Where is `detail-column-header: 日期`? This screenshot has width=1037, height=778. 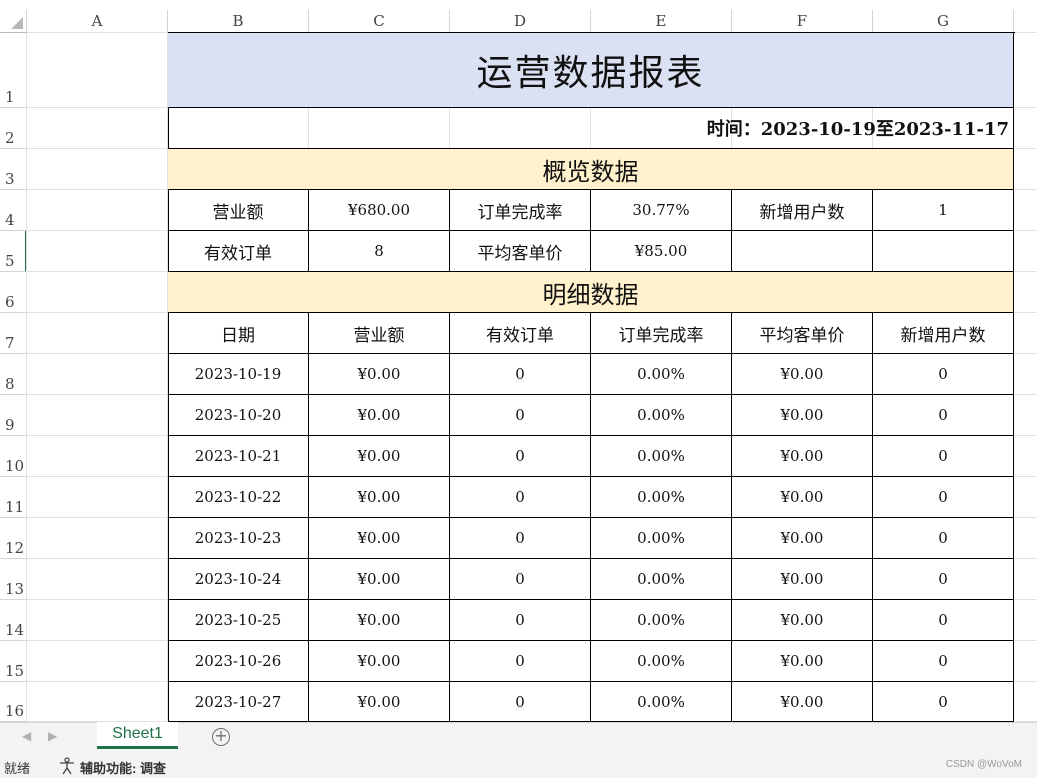 detail-column-header: 日期 is located at coordinates (238, 333).